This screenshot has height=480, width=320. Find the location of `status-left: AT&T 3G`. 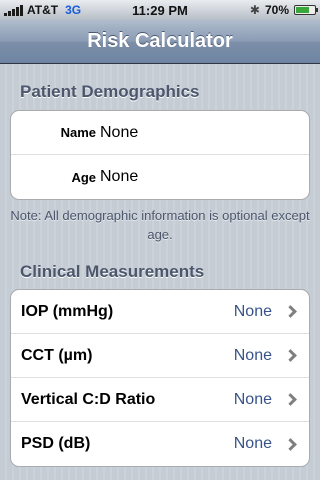

status-left: AT&T 3G is located at coordinates (59, 10).